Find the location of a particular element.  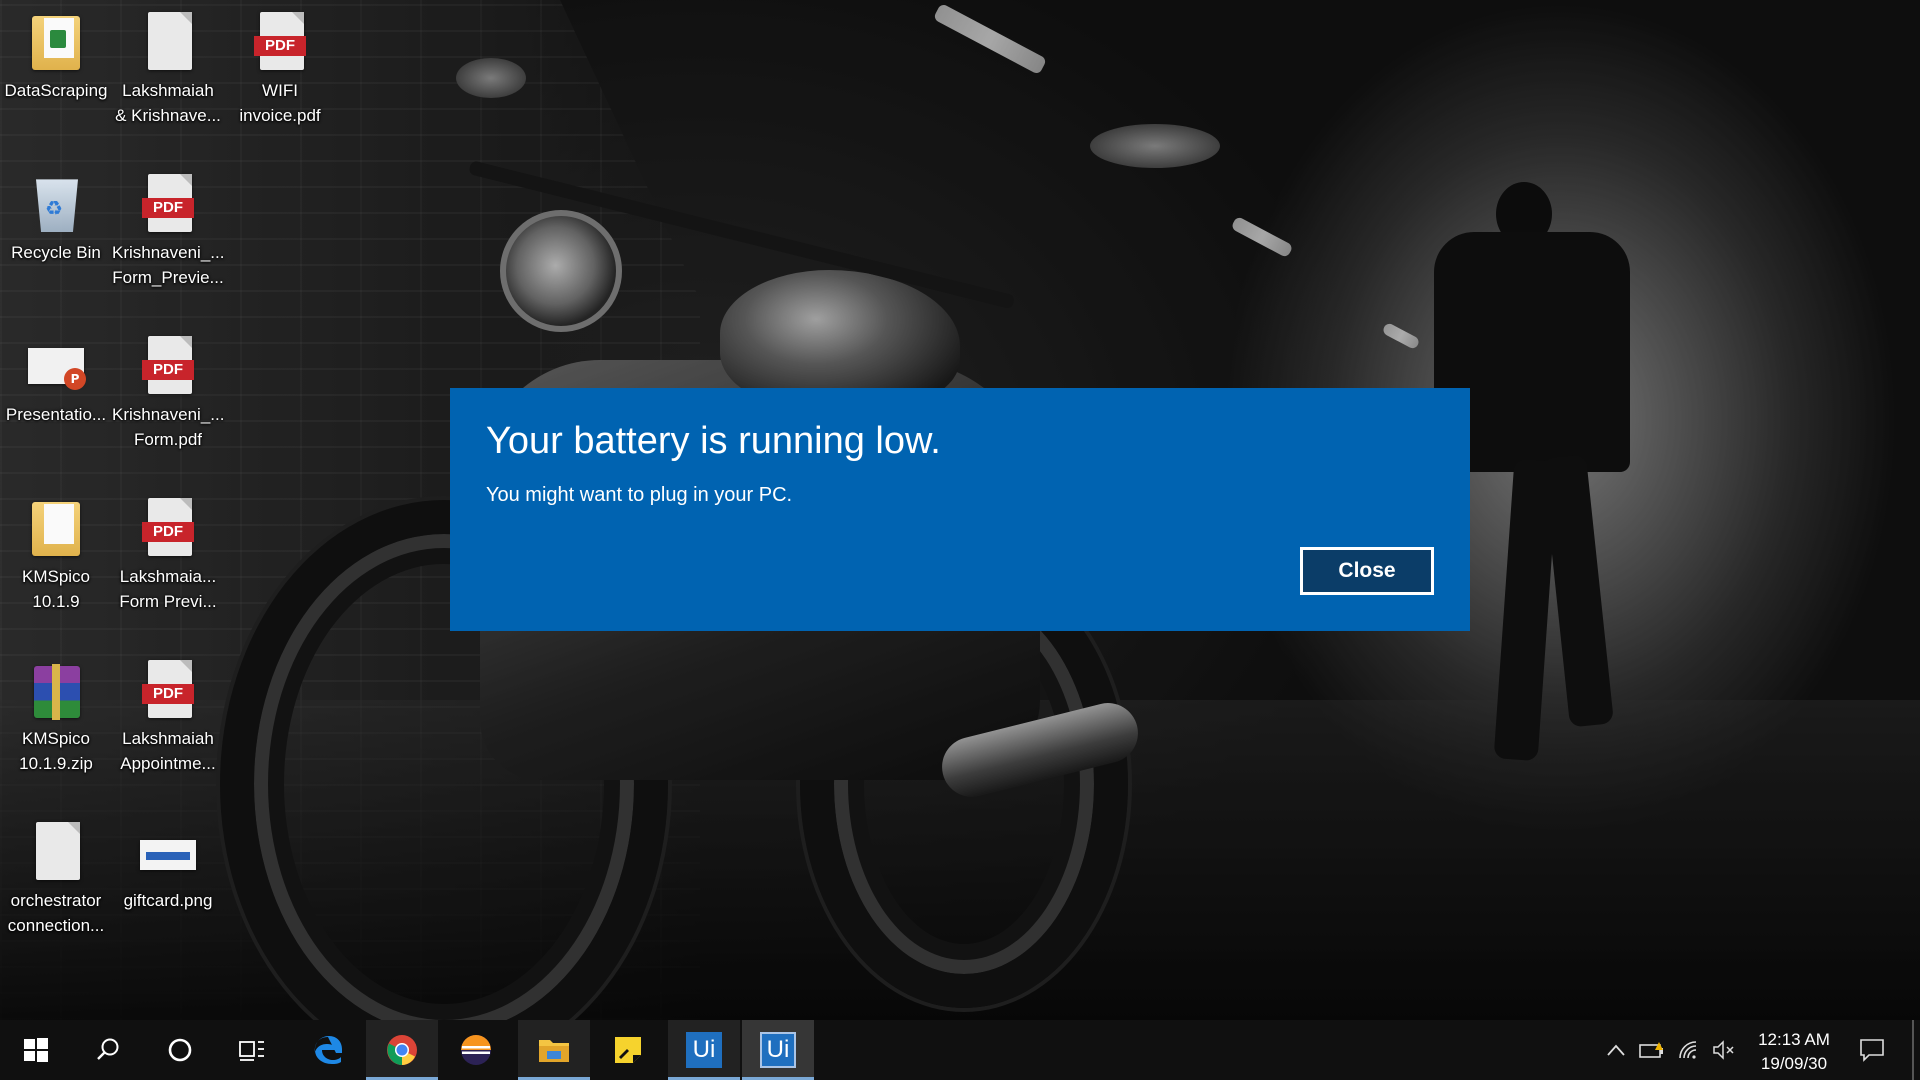

chrome-icon is located at coordinates (402, 1050).